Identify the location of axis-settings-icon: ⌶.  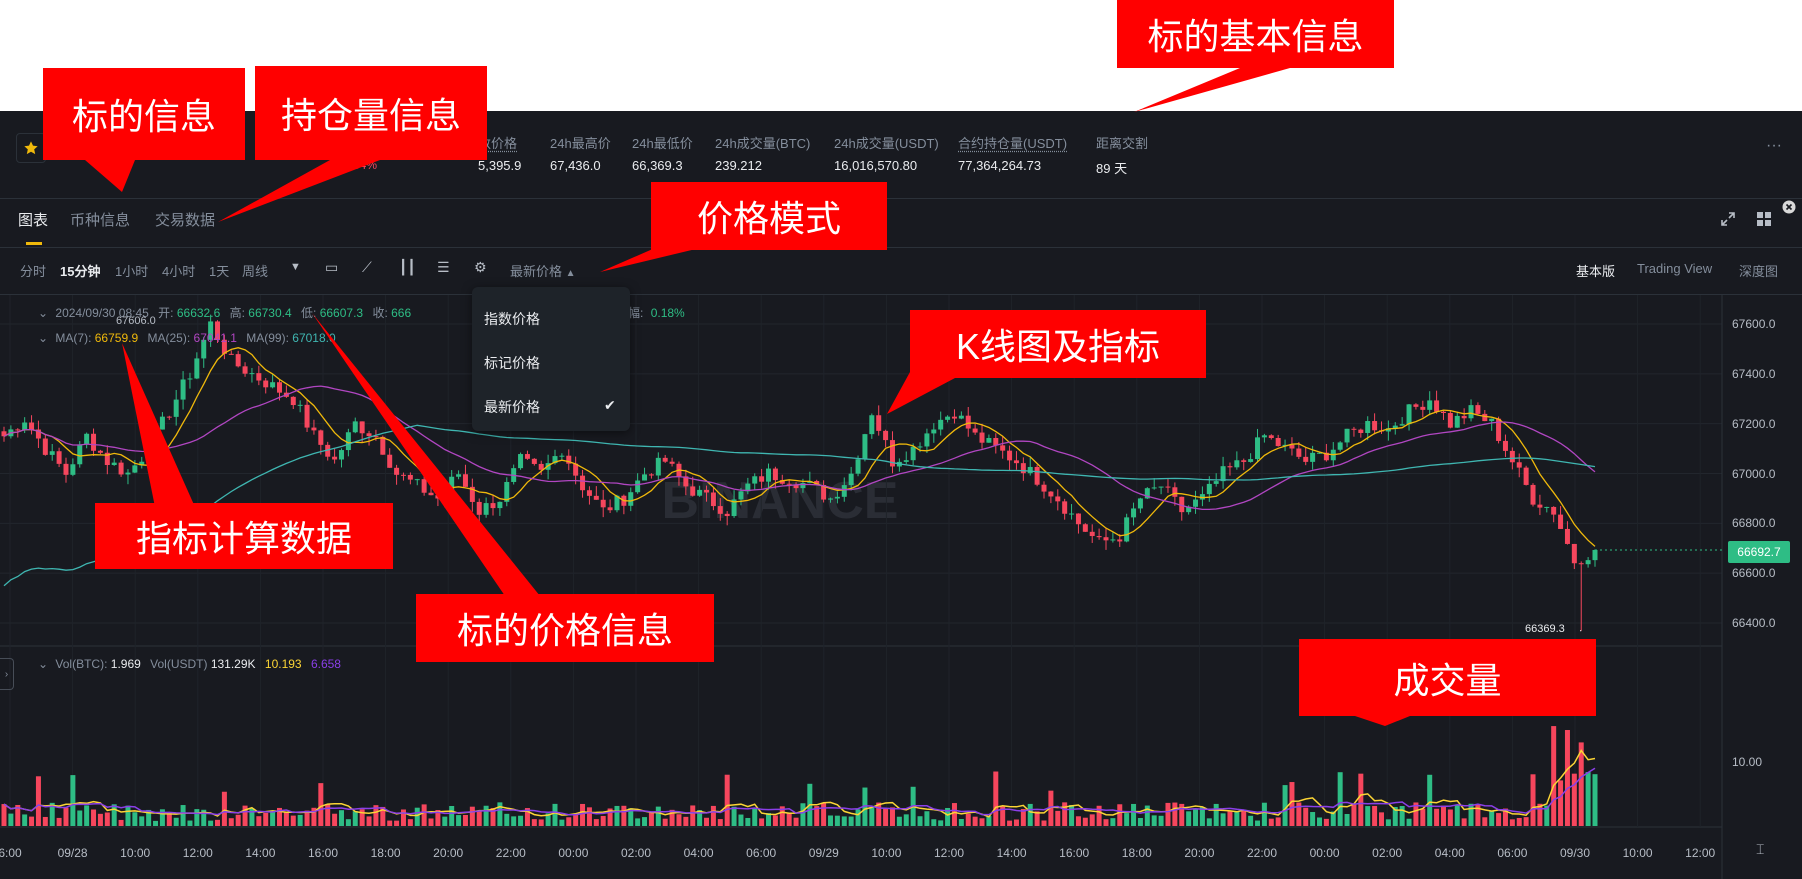
(1760, 849).